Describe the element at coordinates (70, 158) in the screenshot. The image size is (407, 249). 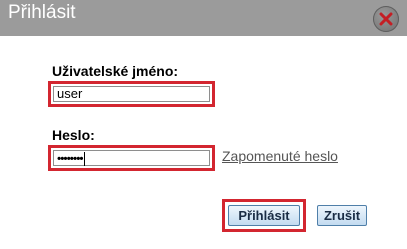
I see `password-masked-value: ••••••••` at that location.